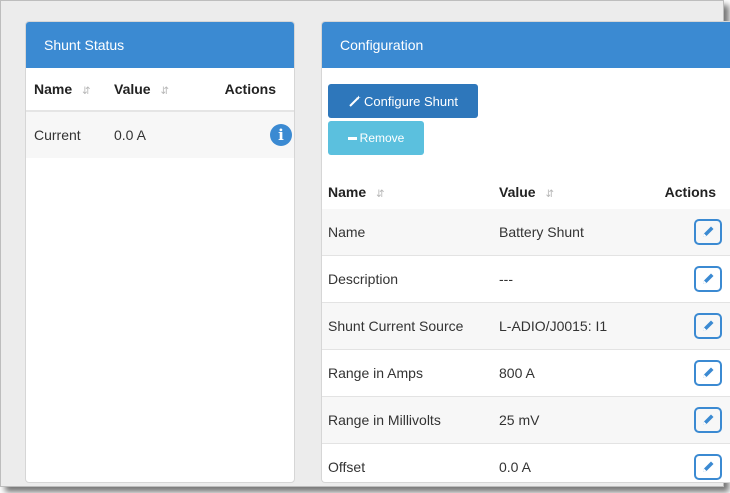 The width and height of the screenshot is (730, 493). I want to click on row-value: ---, so click(506, 279).